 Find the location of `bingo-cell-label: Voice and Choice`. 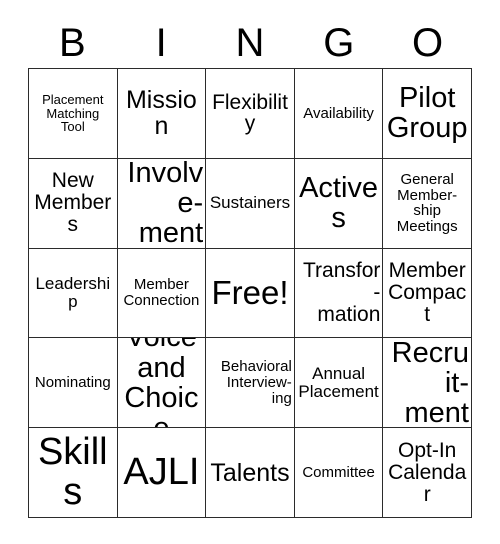

bingo-cell-label: Voice and Choice is located at coordinates (161, 383).